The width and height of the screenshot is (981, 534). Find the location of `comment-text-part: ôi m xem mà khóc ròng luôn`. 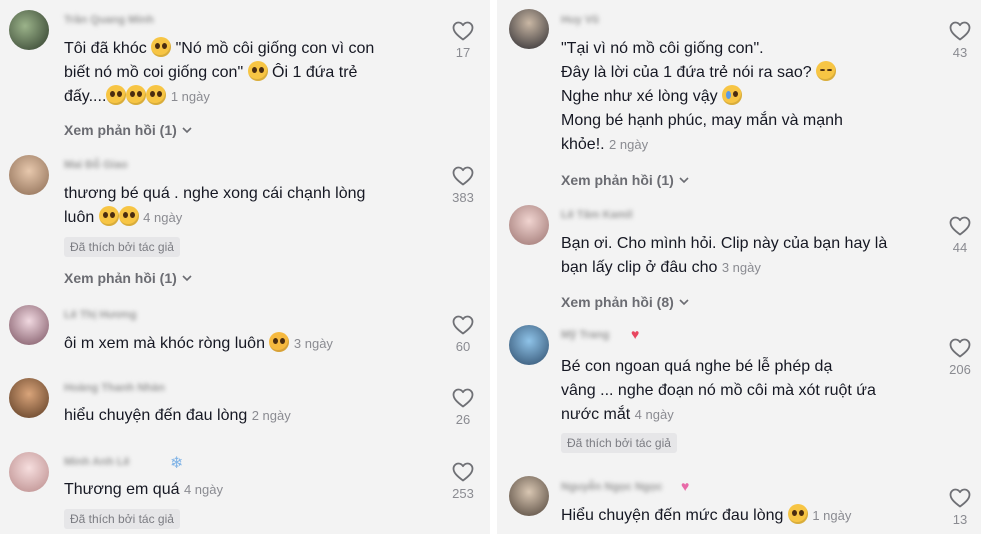

comment-text-part: ôi m xem mà khóc ròng luôn is located at coordinates (164, 343).